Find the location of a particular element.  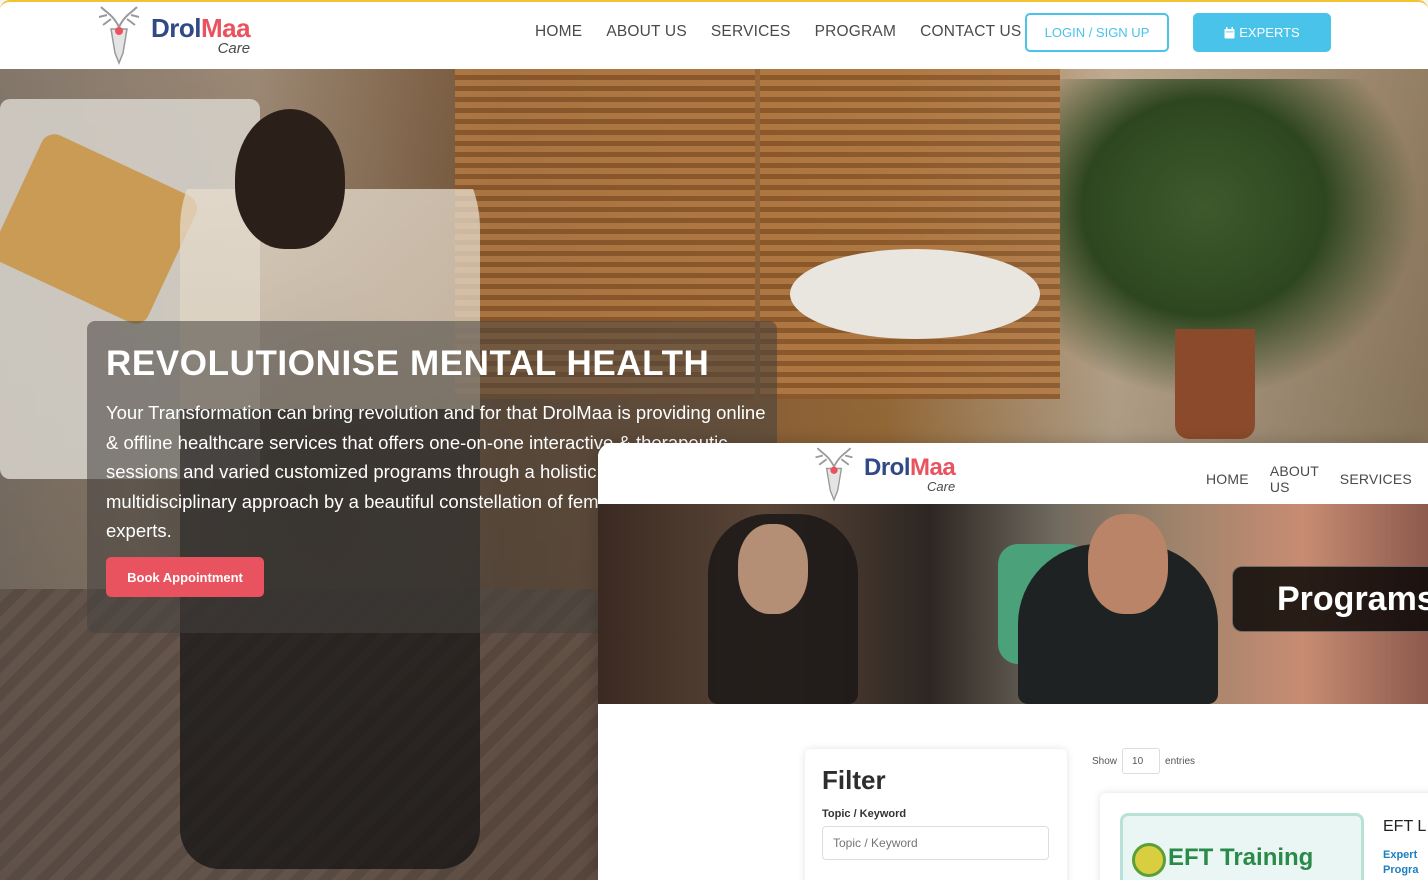

show-entries-control: Show 10 entries is located at coordinates (1143, 761).